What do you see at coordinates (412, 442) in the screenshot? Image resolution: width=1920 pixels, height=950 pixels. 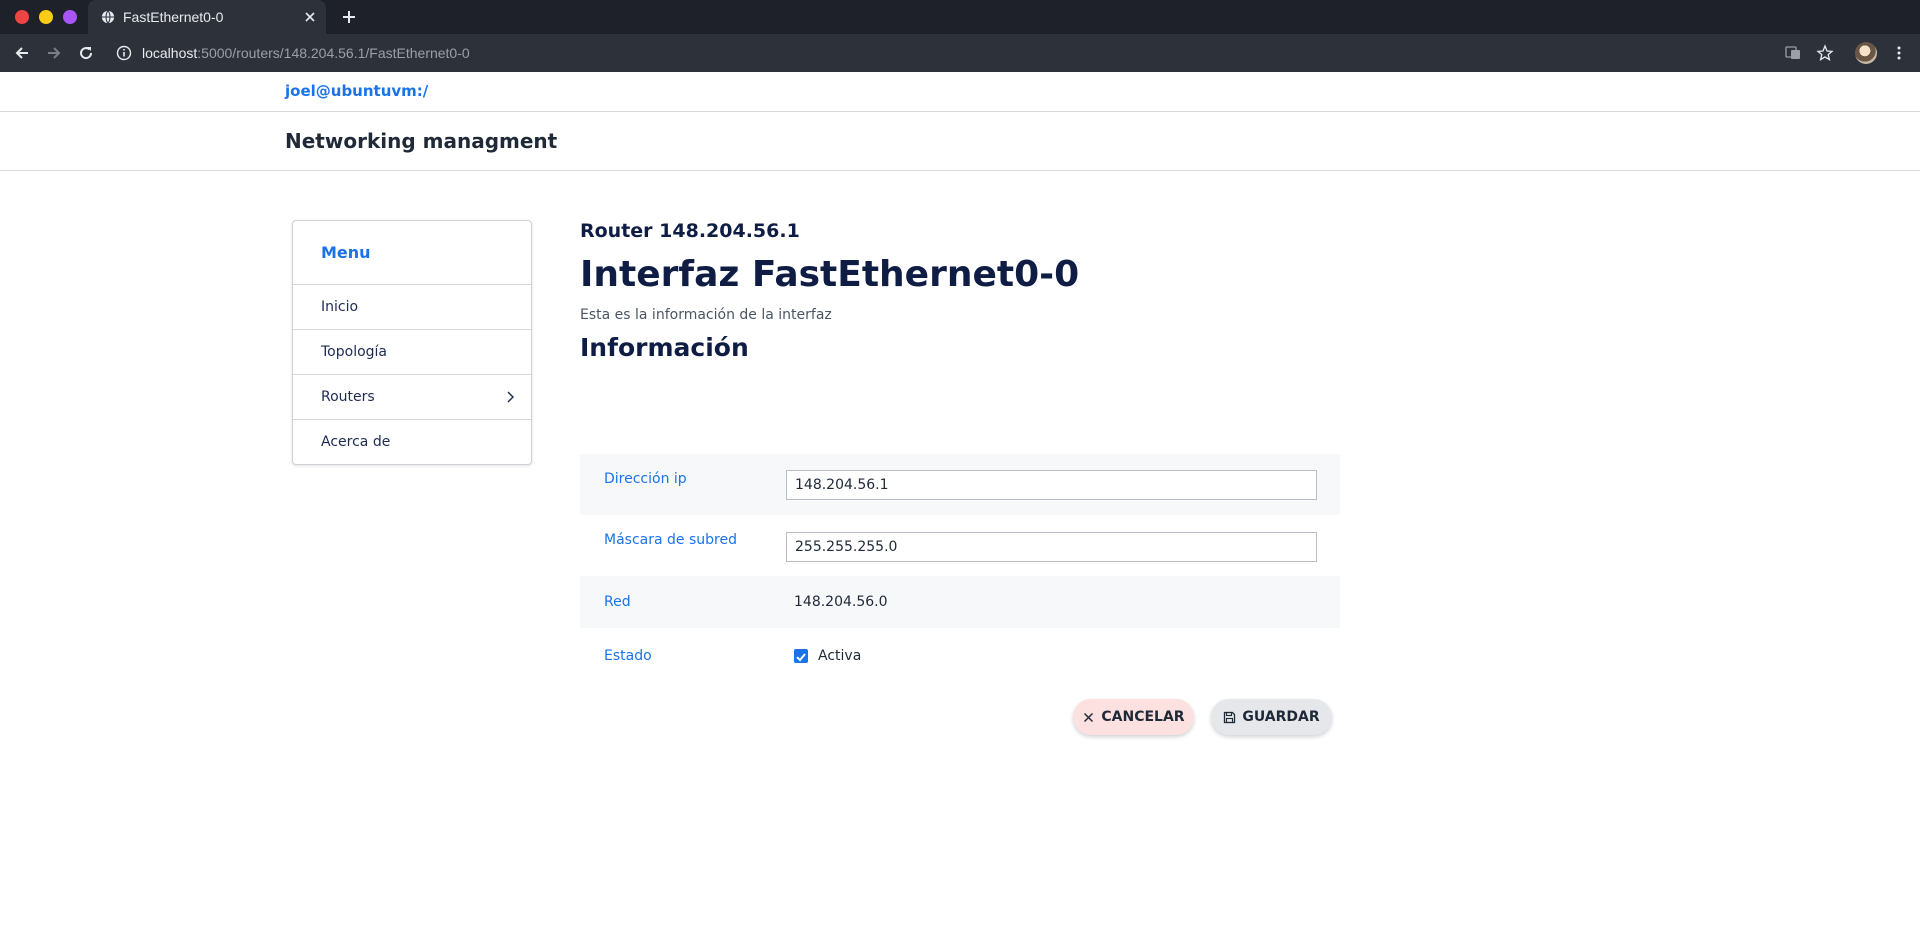 I see `sidebar-item-acerca-de: Acerca de` at bounding box center [412, 442].